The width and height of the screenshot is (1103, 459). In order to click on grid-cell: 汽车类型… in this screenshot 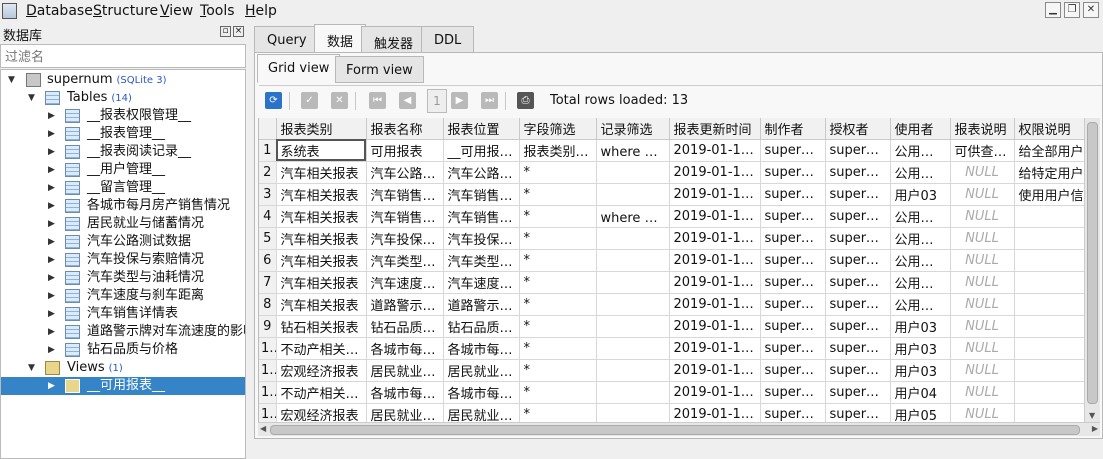, I will do `click(481, 260)`.